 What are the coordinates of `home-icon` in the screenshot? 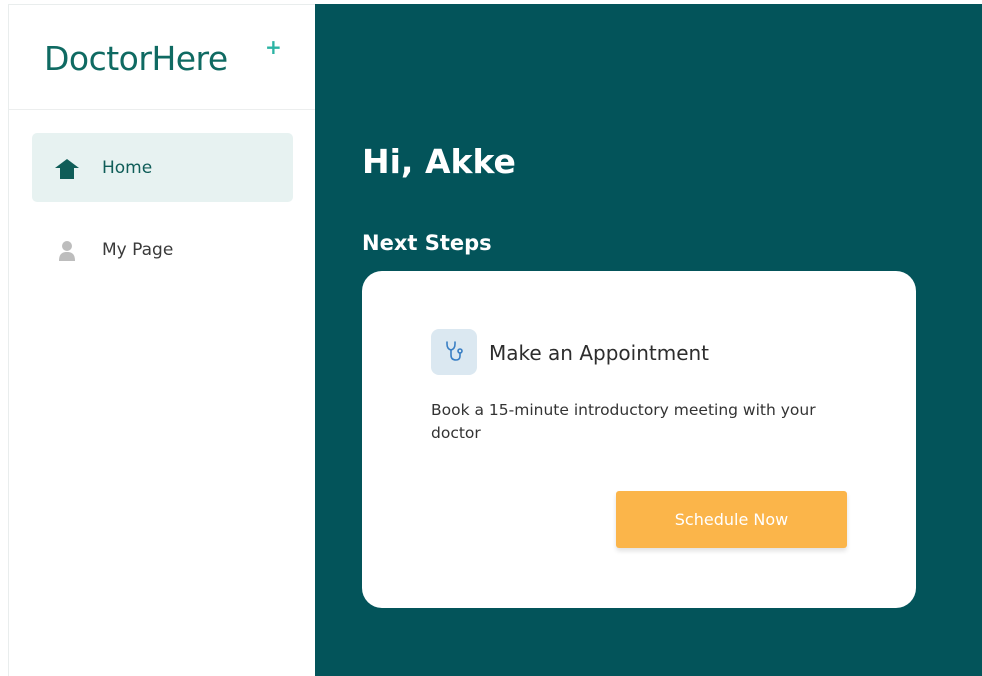 It's located at (67, 169).